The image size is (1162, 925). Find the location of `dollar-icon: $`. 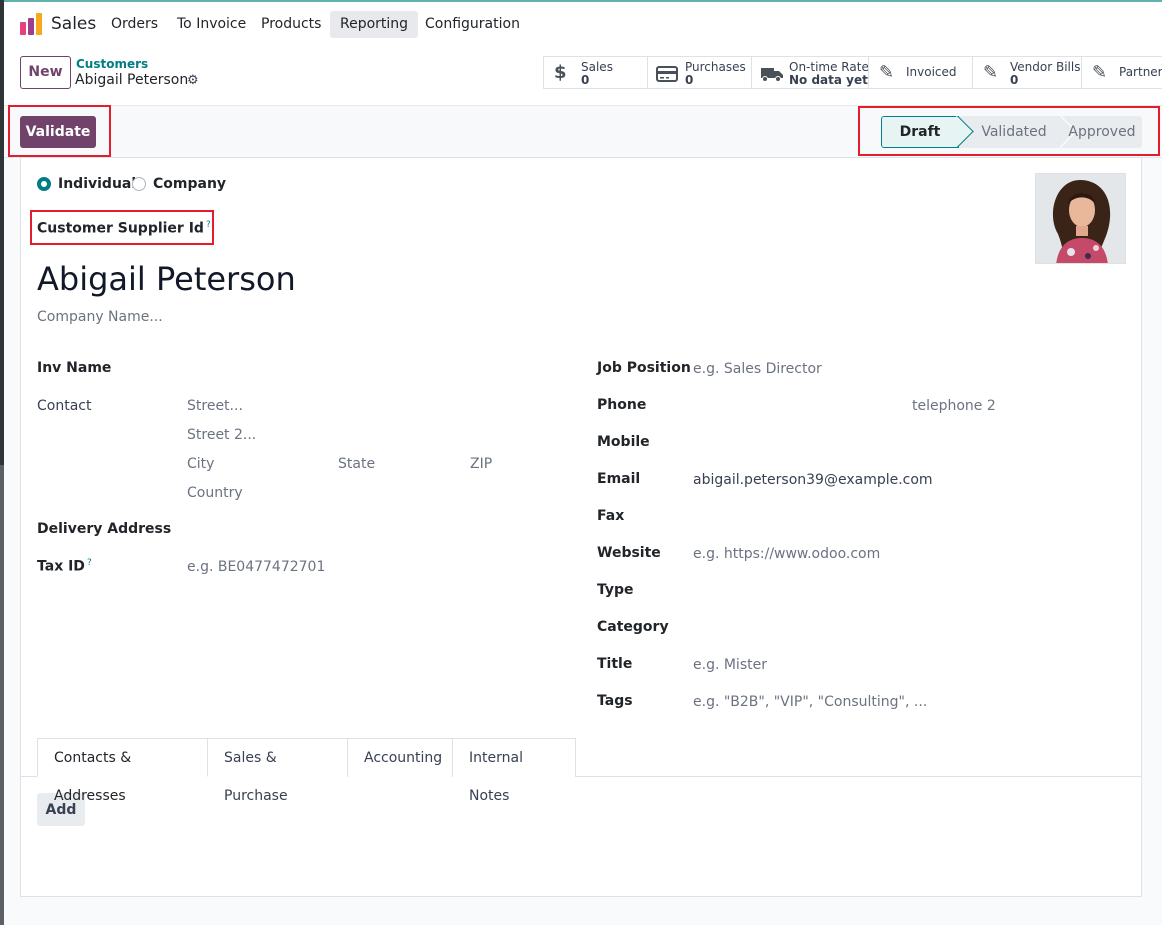

dollar-icon: $ is located at coordinates (560, 72).